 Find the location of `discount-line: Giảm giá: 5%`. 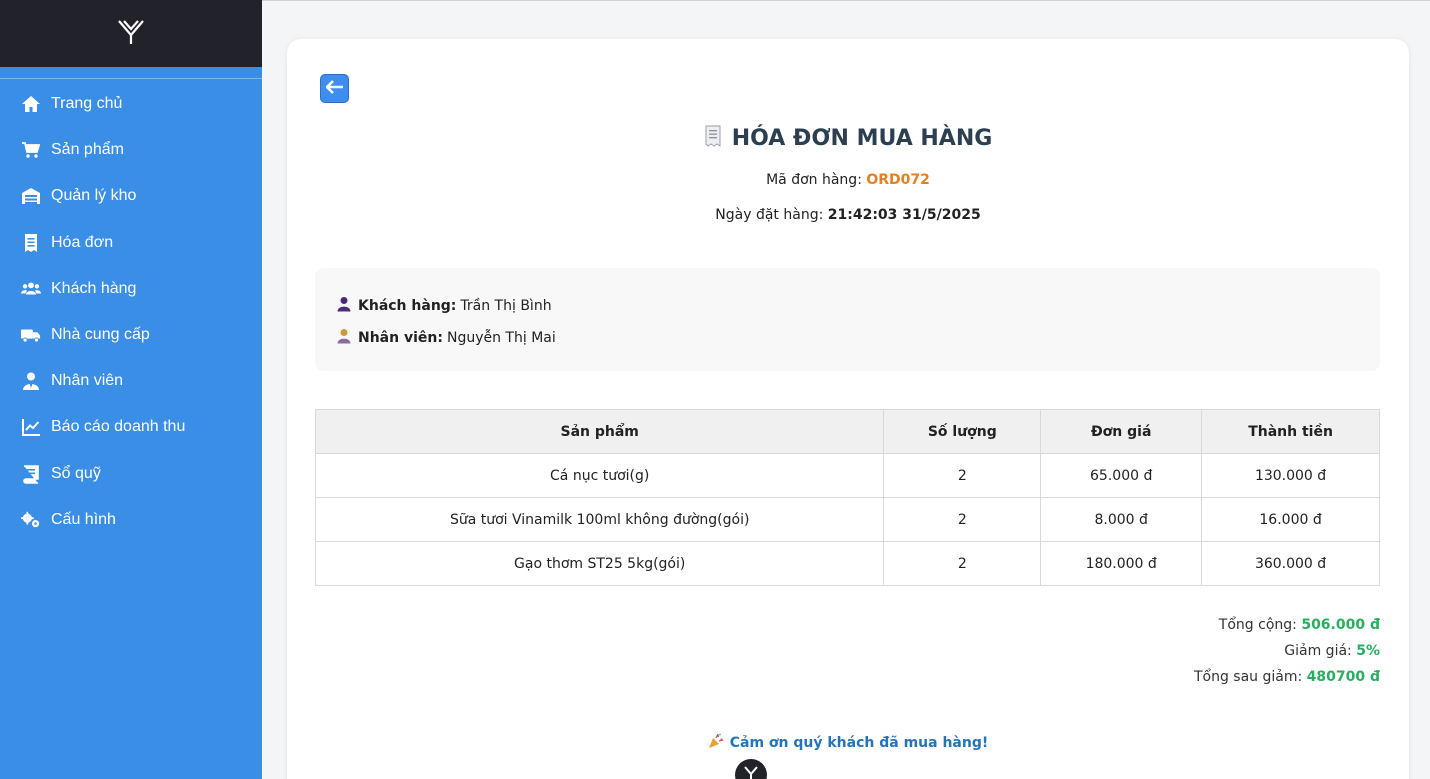

discount-line: Giảm giá: 5% is located at coordinates (1332, 651).